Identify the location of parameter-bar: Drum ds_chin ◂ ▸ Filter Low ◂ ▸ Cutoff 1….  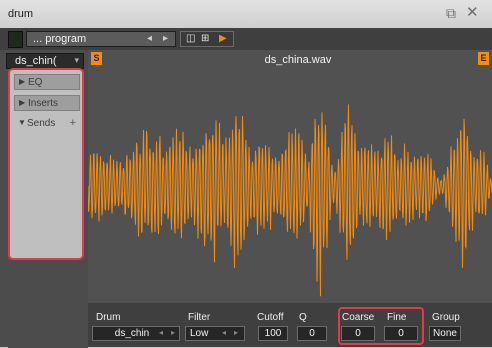
(290, 325).